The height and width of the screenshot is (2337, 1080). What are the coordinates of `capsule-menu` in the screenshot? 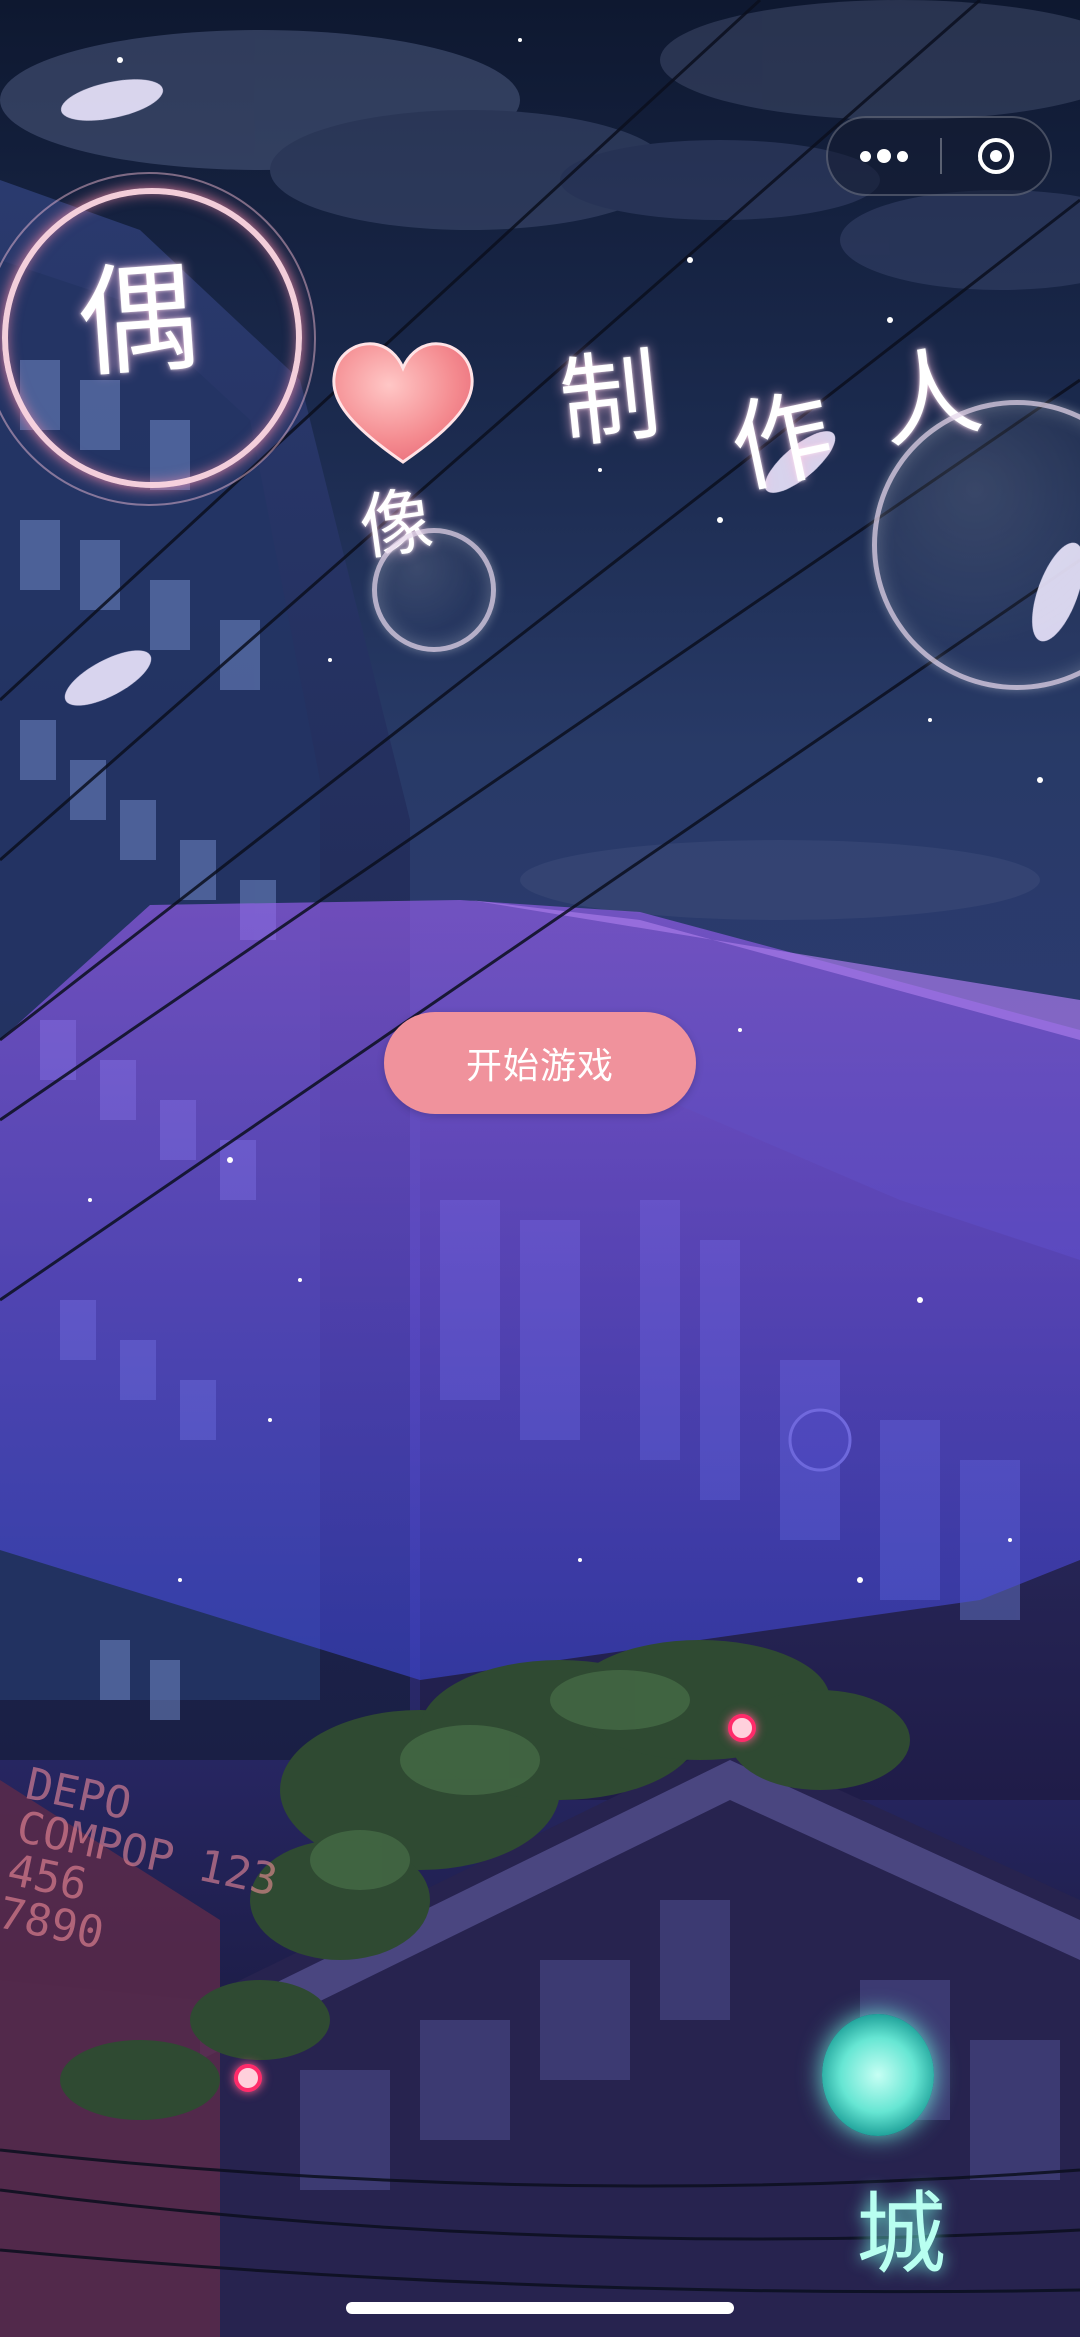 It's located at (939, 156).